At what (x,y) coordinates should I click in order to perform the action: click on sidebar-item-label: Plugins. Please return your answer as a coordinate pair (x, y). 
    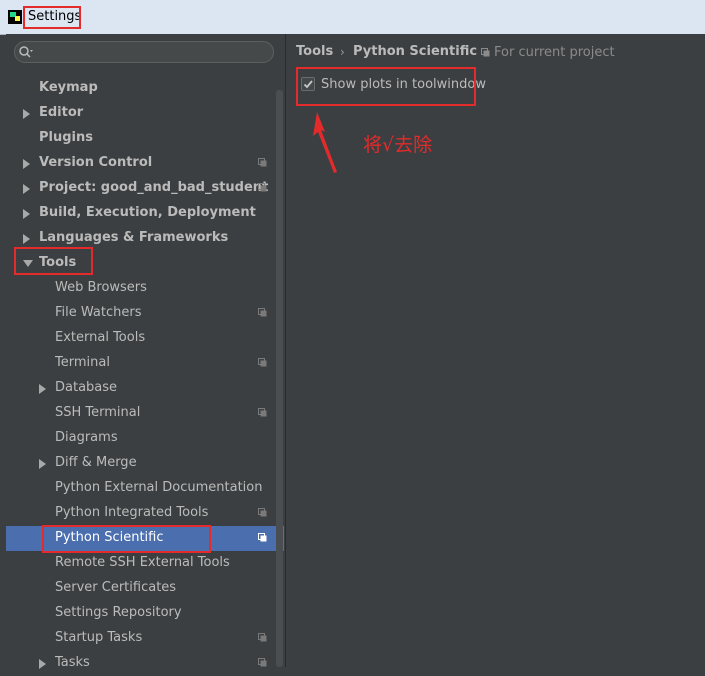
    Looking at the image, I should click on (66, 137).